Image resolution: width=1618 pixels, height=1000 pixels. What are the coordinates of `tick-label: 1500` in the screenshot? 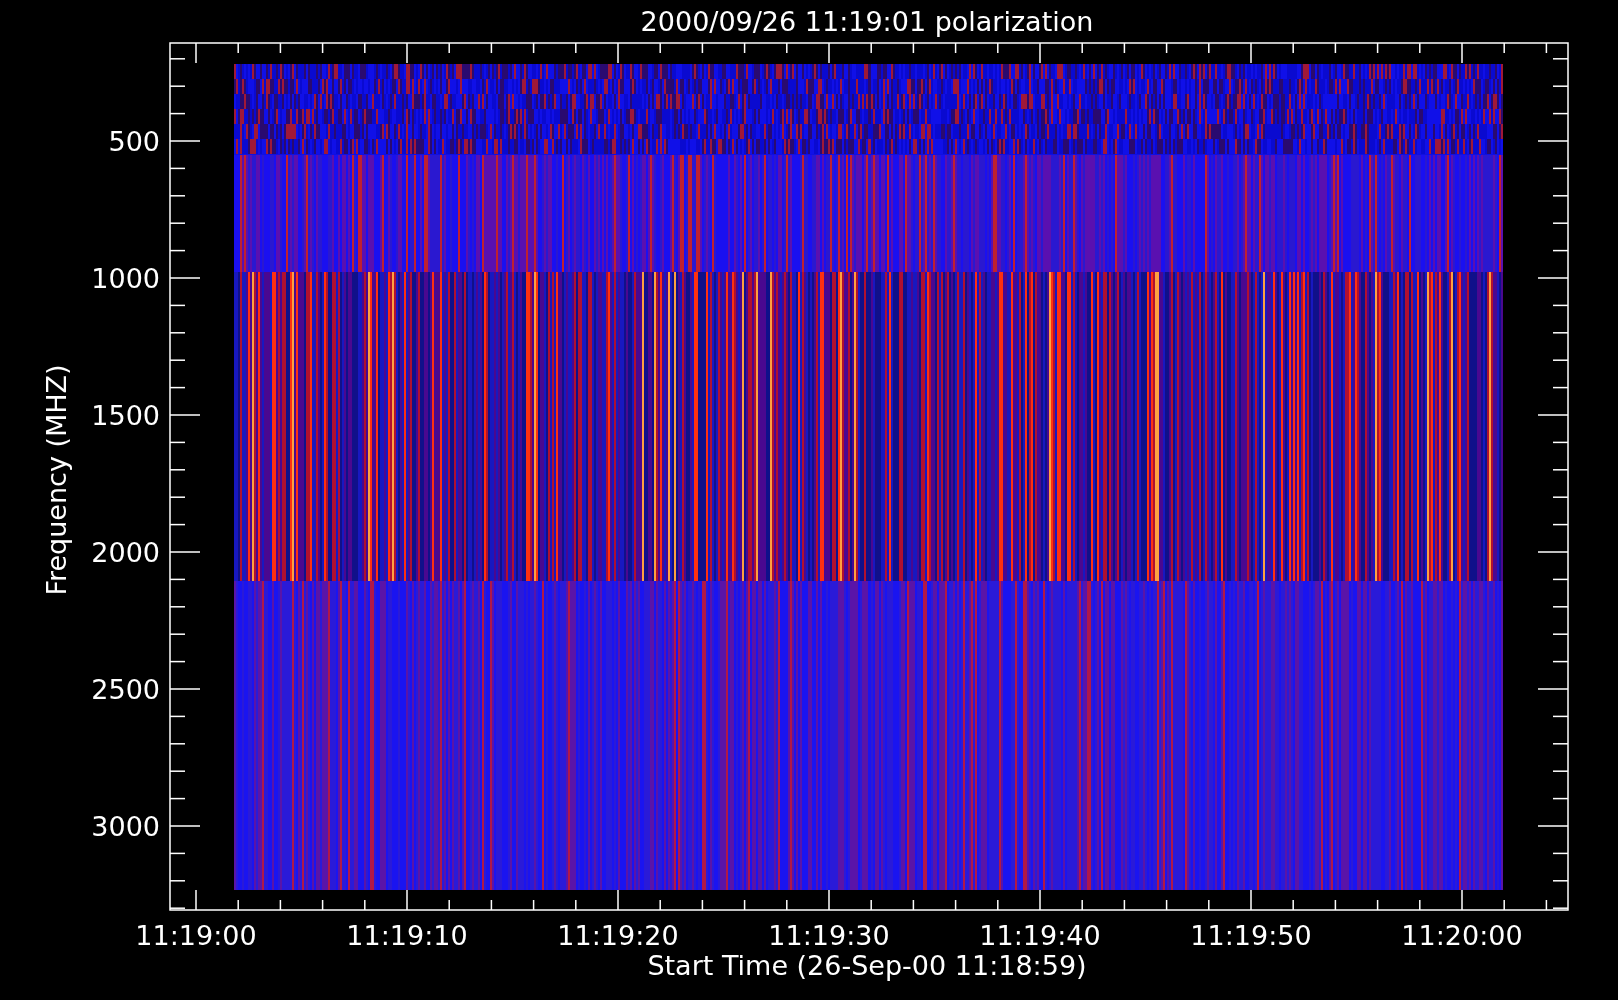 It's located at (125, 415).